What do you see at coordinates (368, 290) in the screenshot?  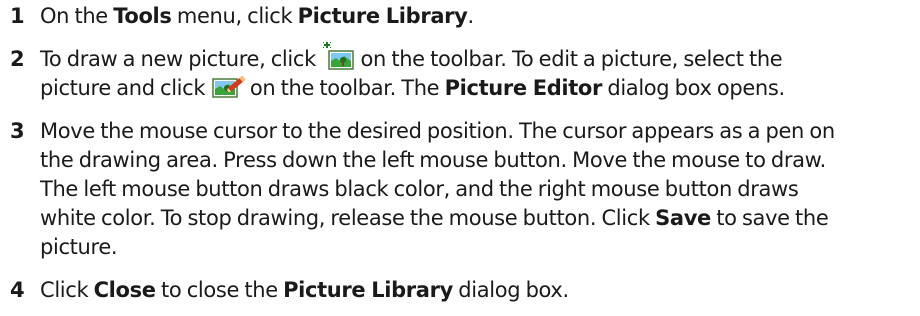 I see `dialog-name-picture-library: Picture Library` at bounding box center [368, 290].